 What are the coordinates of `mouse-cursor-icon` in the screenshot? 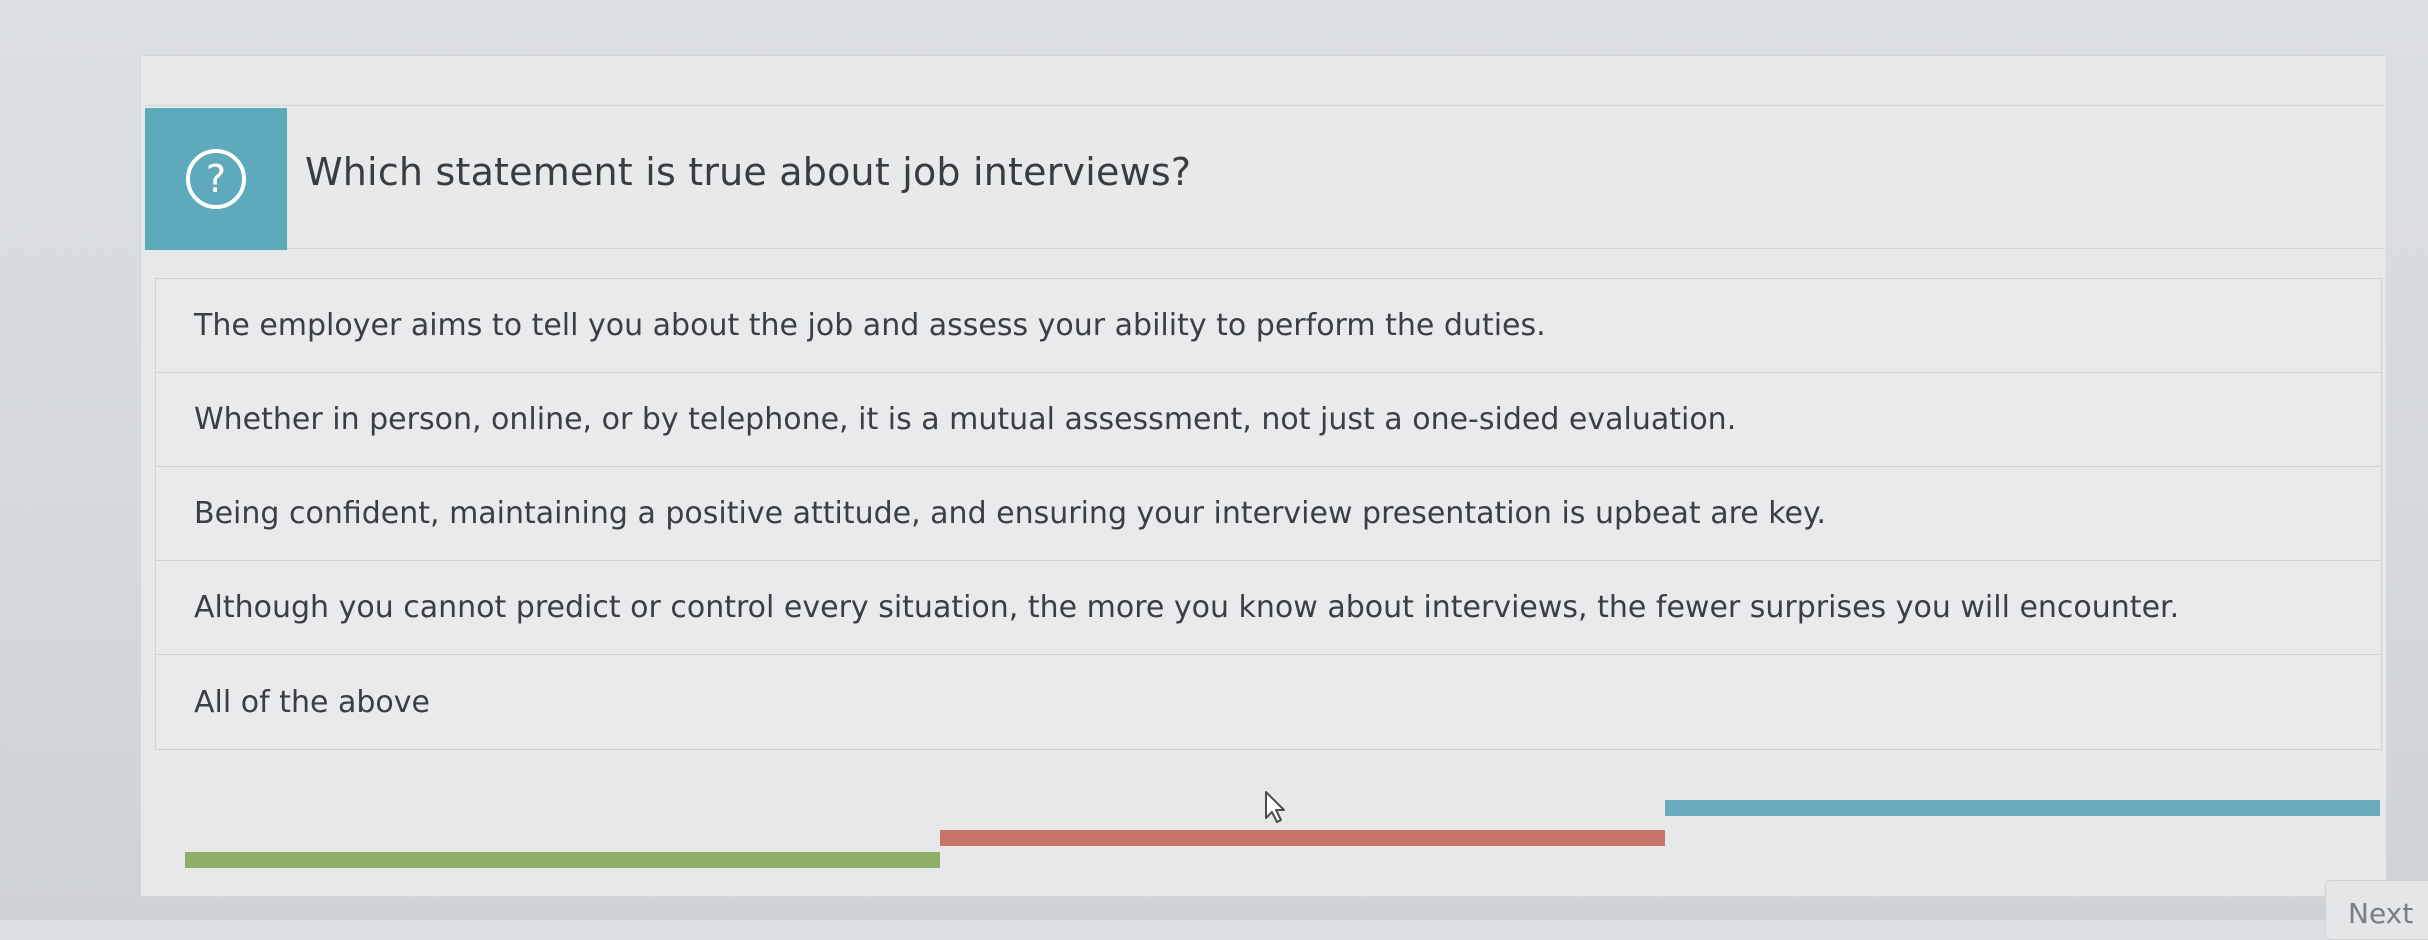 It's located at (1275, 807).